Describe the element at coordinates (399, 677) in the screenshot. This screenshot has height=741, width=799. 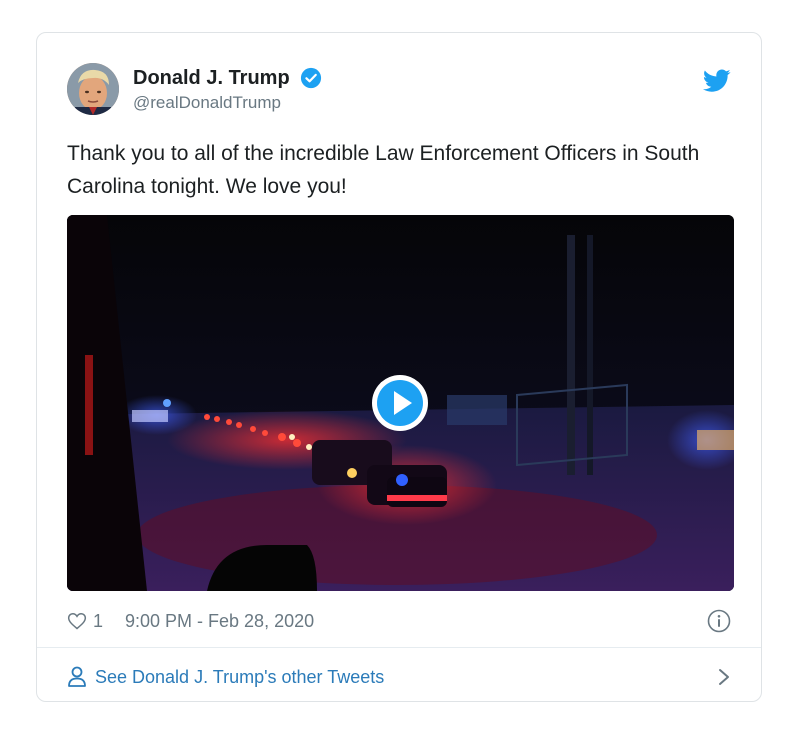
I see `see-more-tweets-link: See Donald J. Trump's other Tweets` at that location.